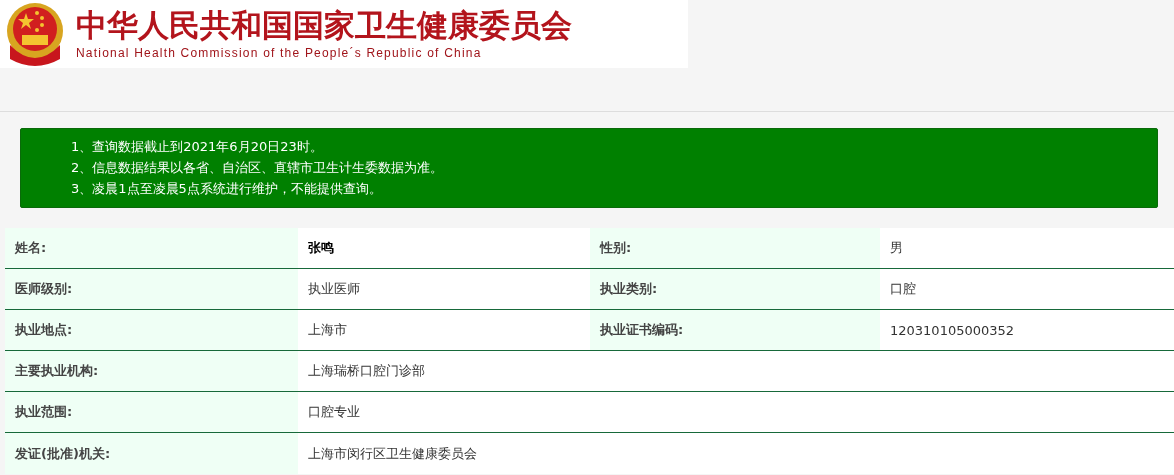  I want to click on field-label: 执业类别:, so click(629, 289).